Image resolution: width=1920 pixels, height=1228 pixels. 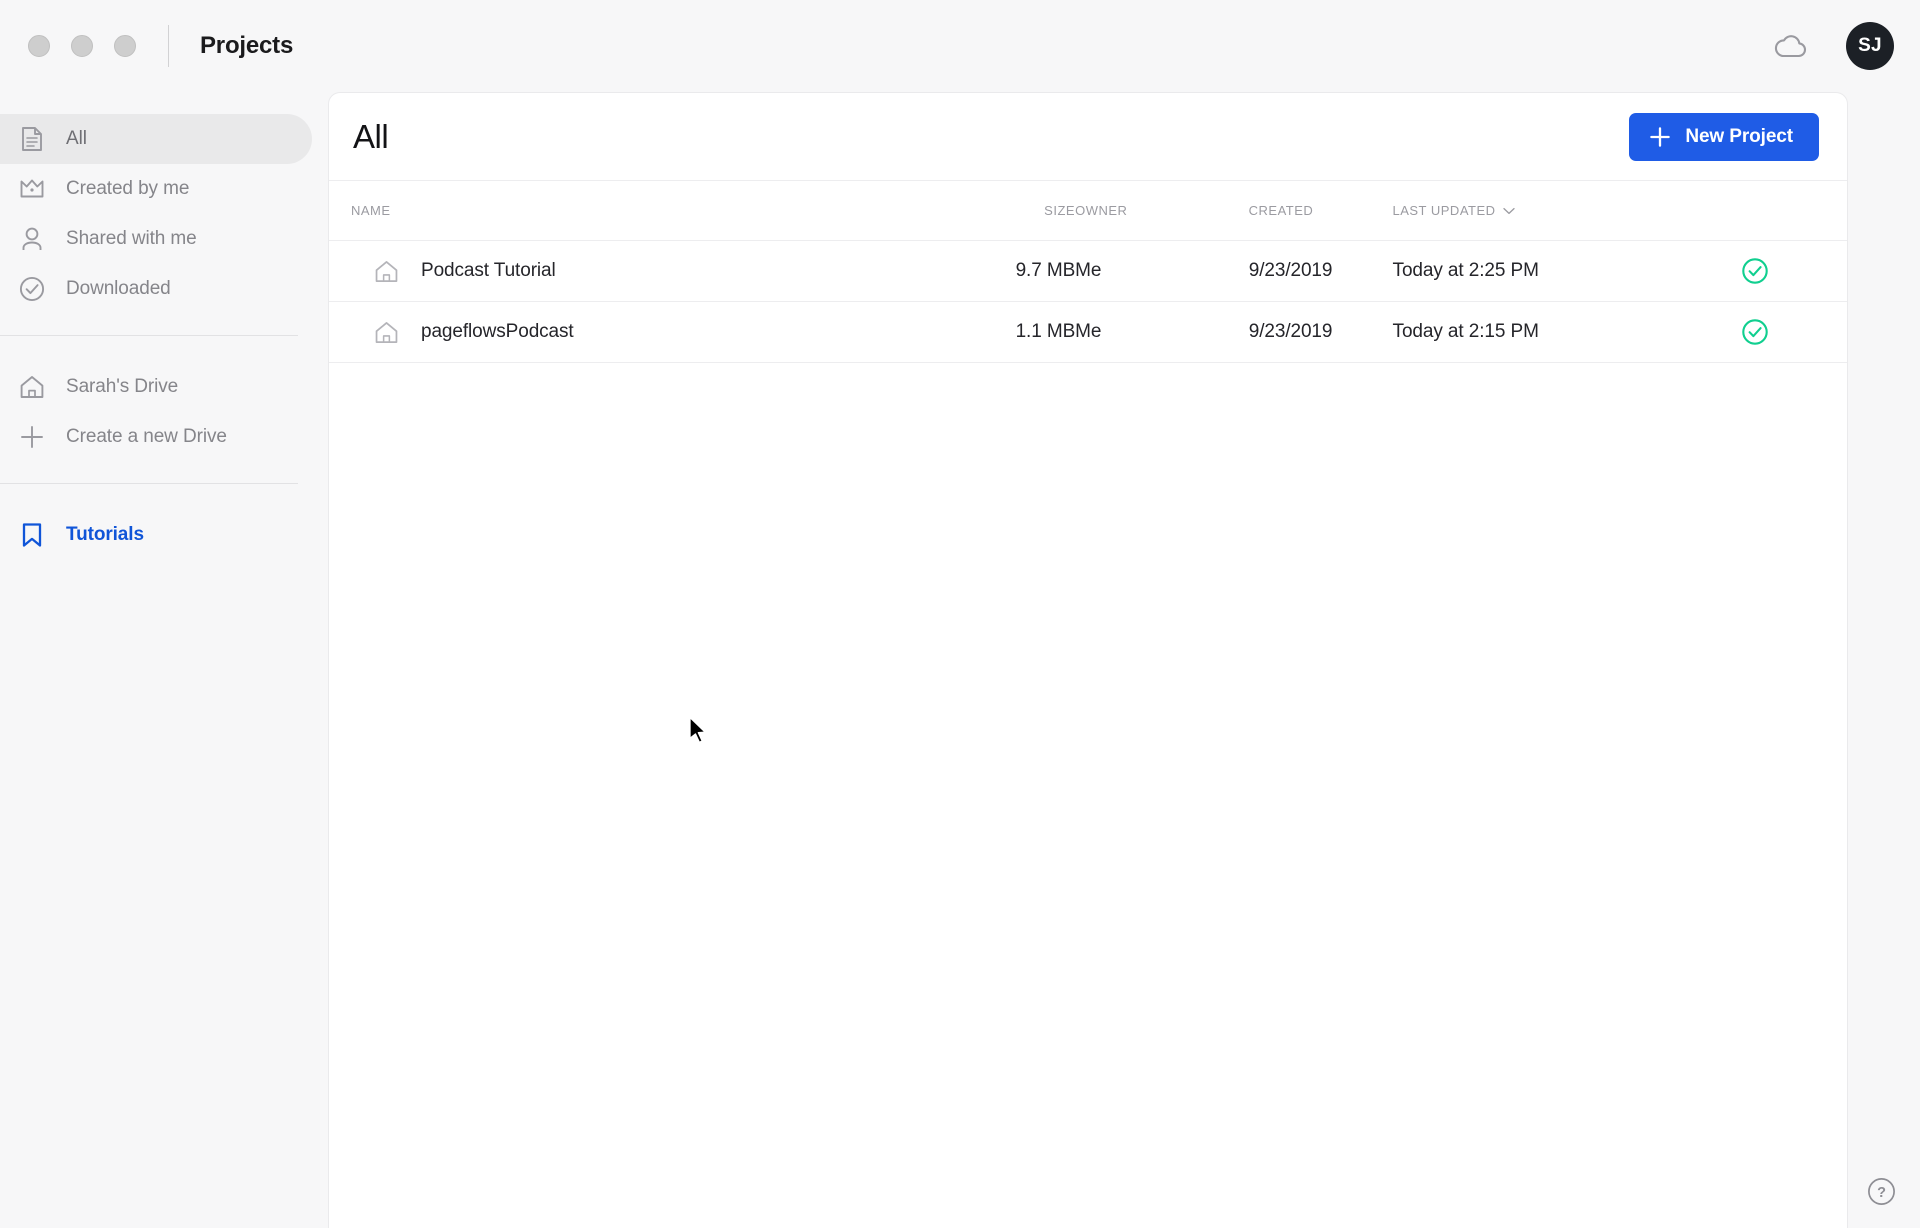 What do you see at coordinates (105, 534) in the screenshot?
I see `sidebar-item-label: Tutorials` at bounding box center [105, 534].